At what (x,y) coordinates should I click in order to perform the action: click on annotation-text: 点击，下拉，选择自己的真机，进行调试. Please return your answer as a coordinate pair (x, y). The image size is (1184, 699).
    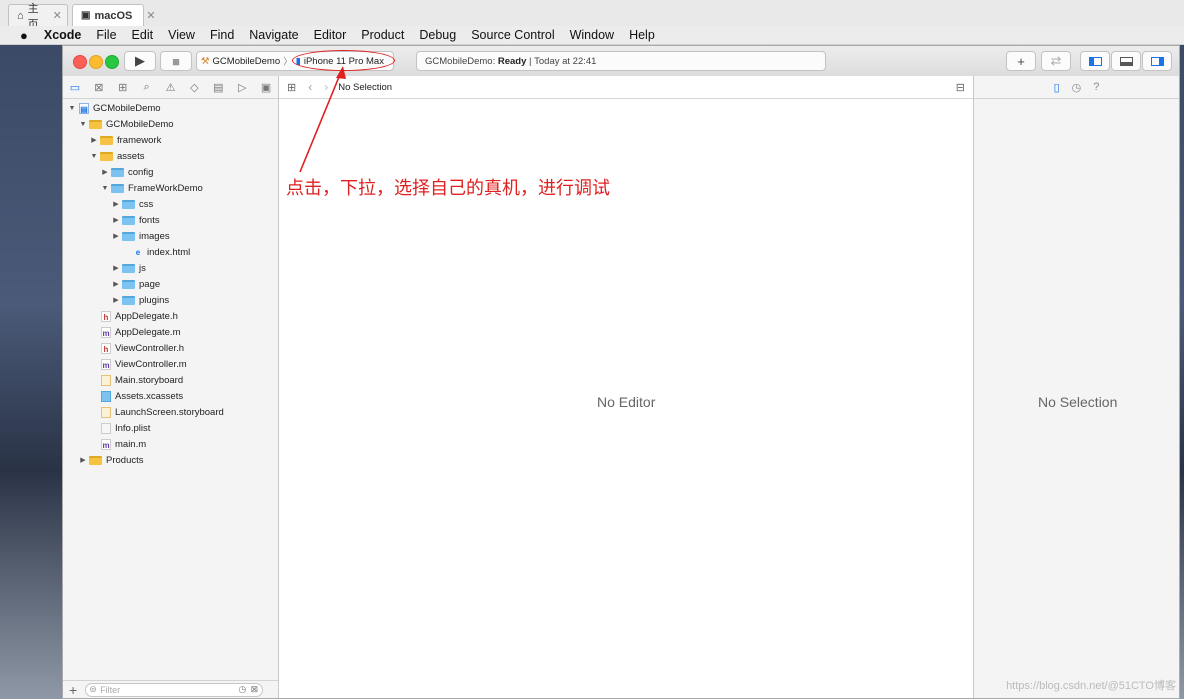
    Looking at the image, I should click on (448, 188).